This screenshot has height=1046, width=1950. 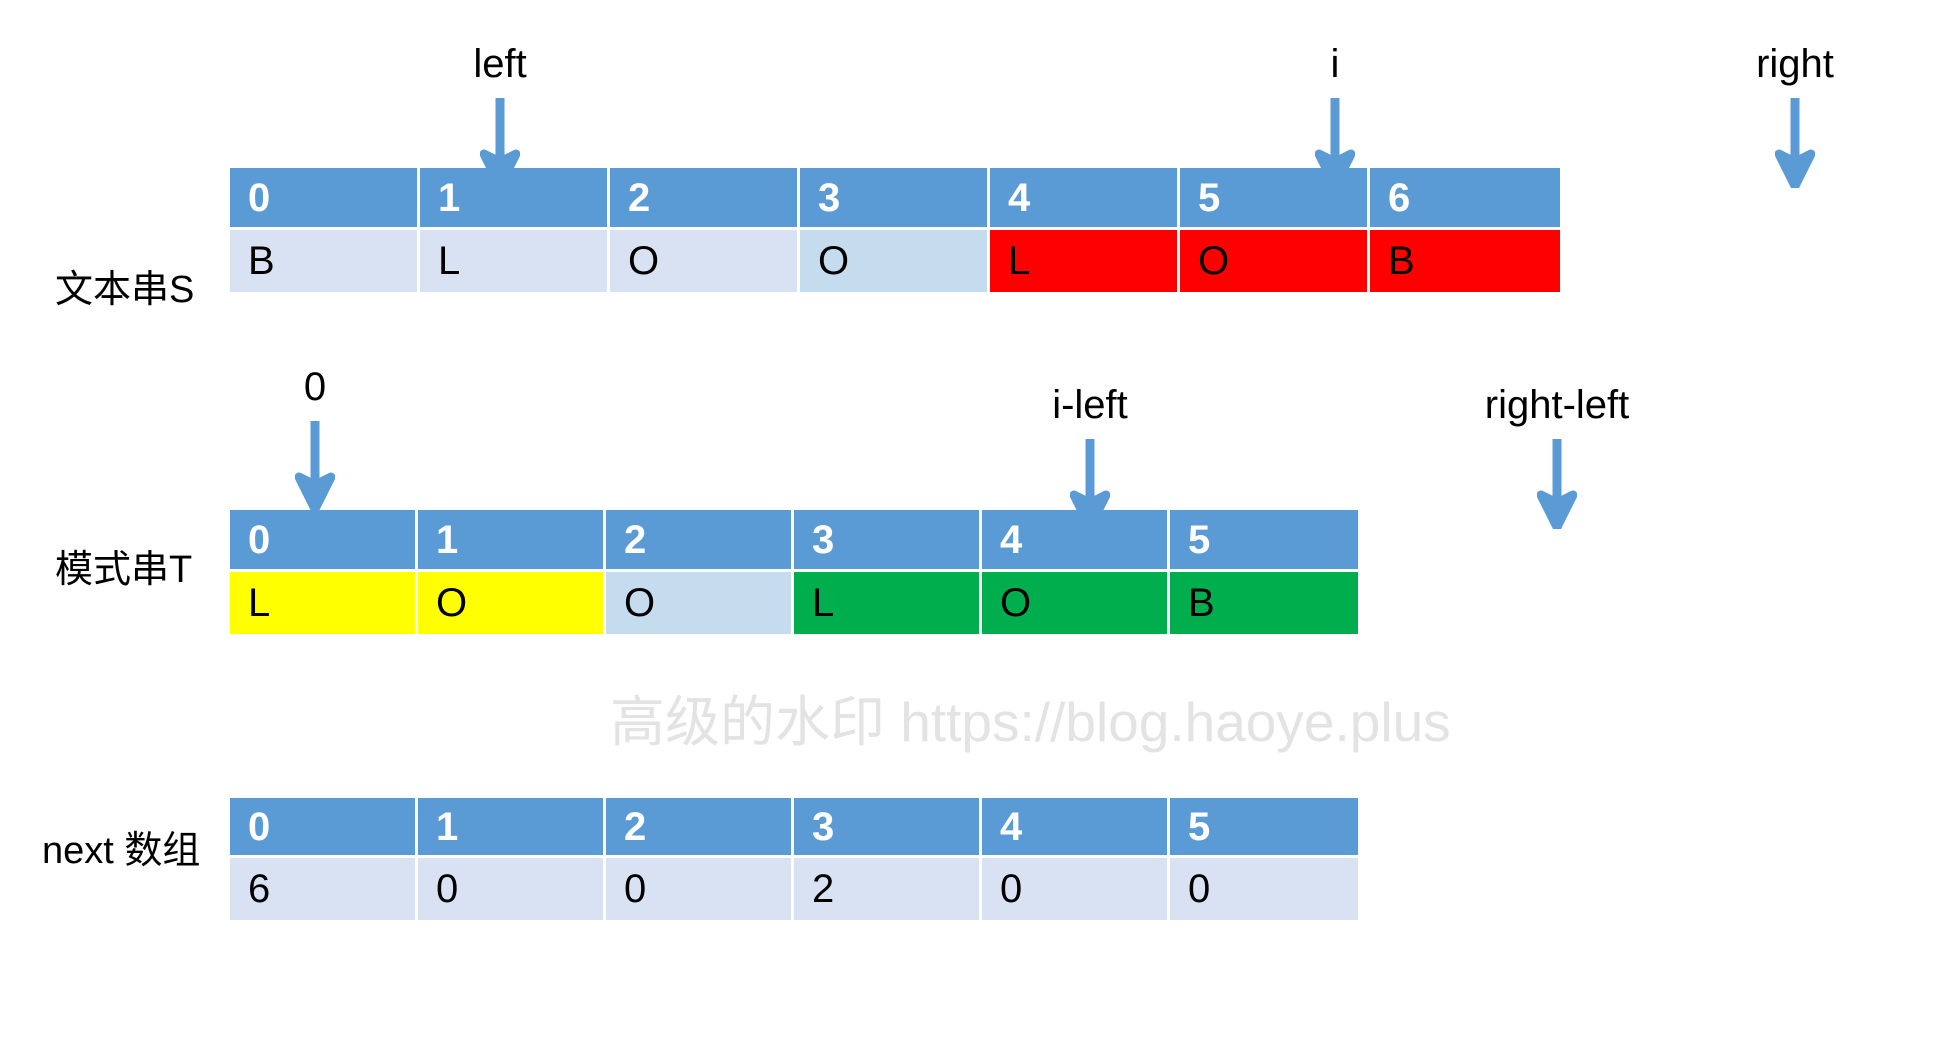 I want to click on table-cell-char-suffix: L, so click(x=888, y=603).